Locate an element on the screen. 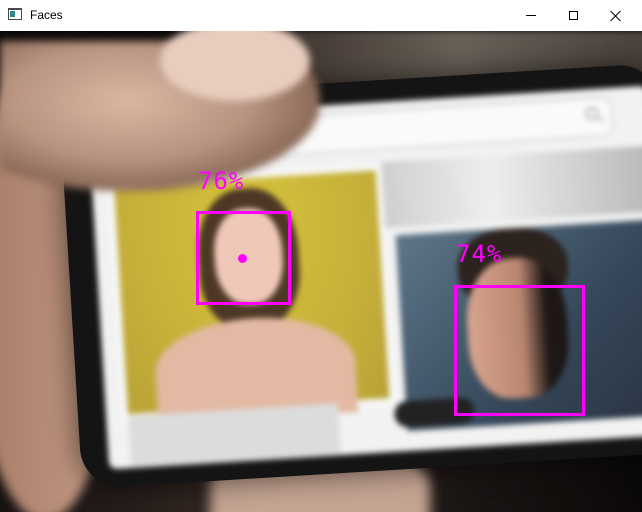  detection-label-1: 76% is located at coordinates (221, 181).